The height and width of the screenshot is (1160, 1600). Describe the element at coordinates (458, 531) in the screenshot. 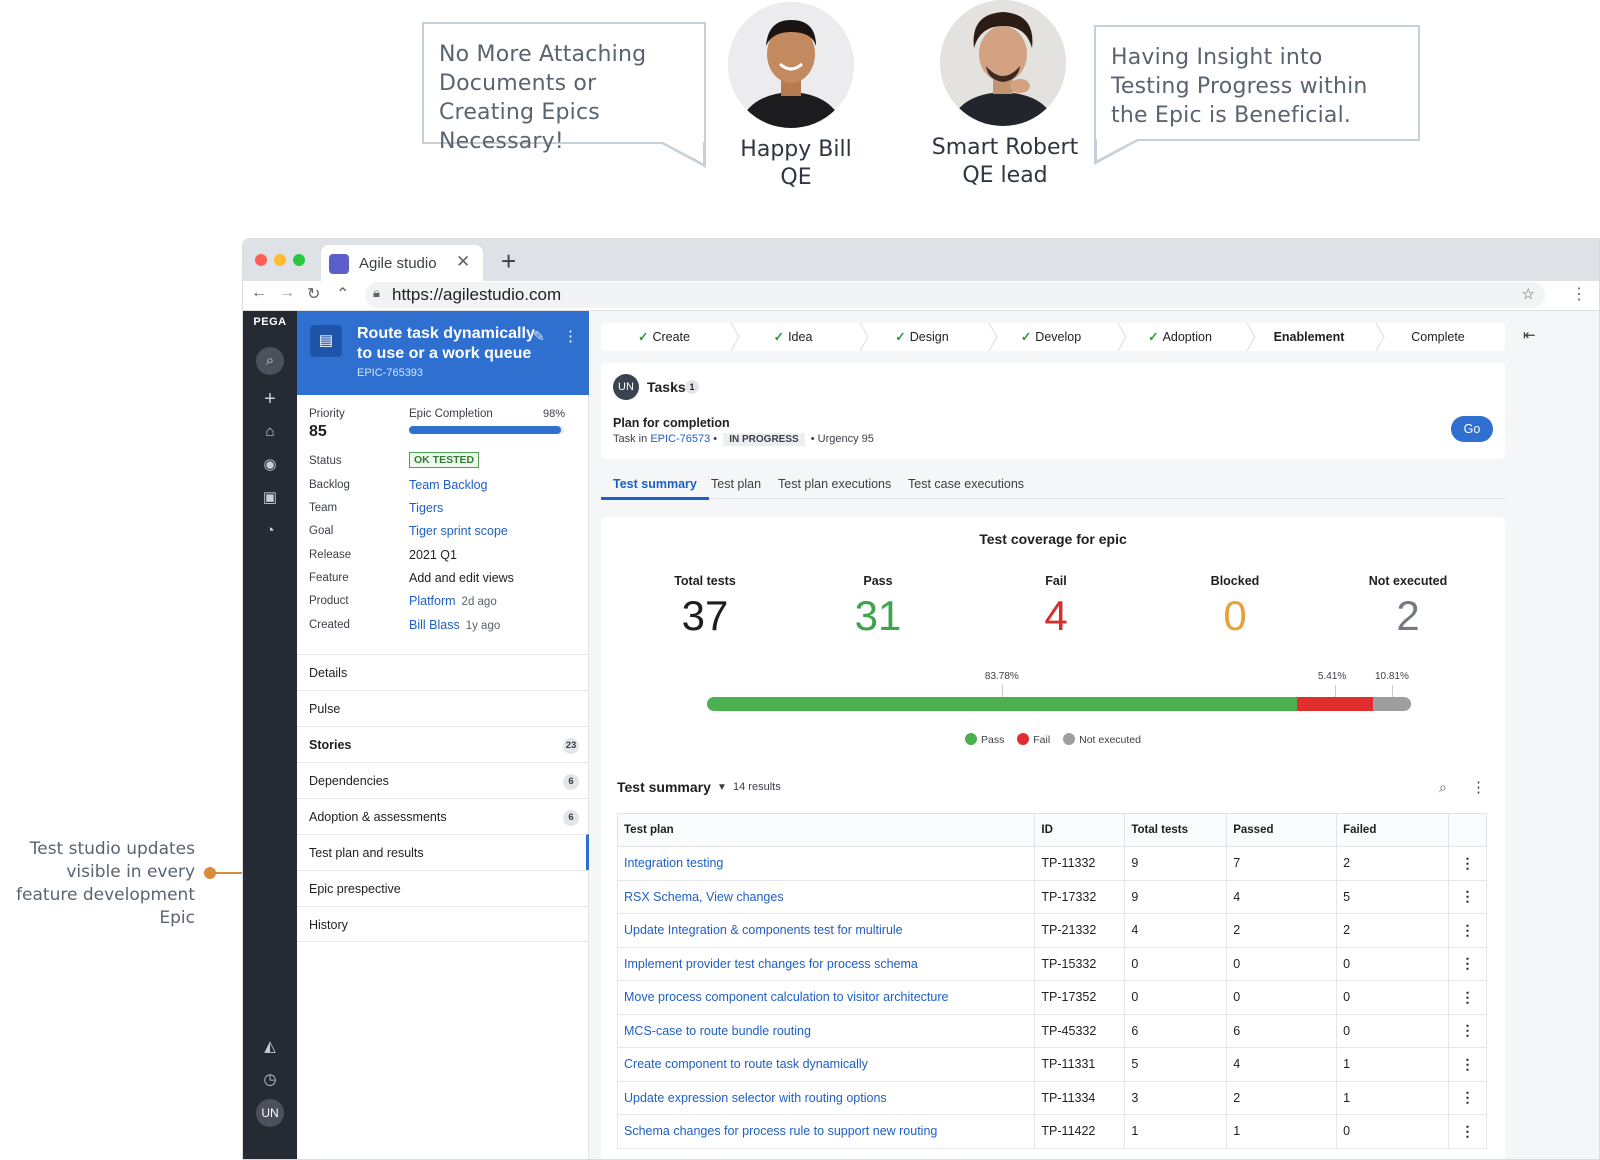

I see `goal-link: Tiger sprint scope` at that location.